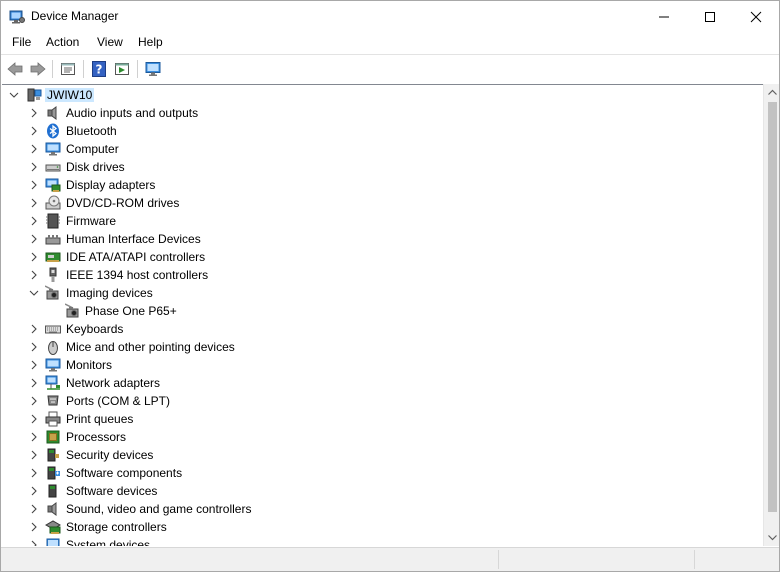  Describe the element at coordinates (62, 42) in the screenshot. I see `menu-action: Action` at that location.